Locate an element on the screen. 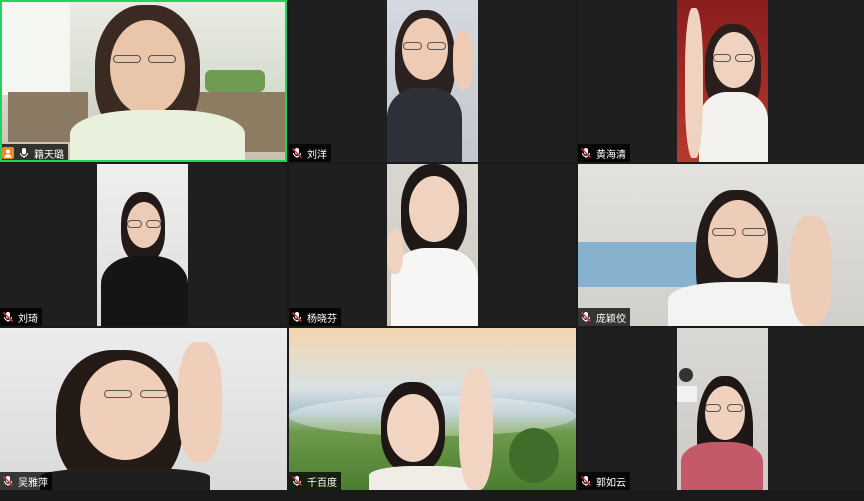 The image size is (864, 501). participant-tile-6: 庞颖佼 is located at coordinates (721, 245).